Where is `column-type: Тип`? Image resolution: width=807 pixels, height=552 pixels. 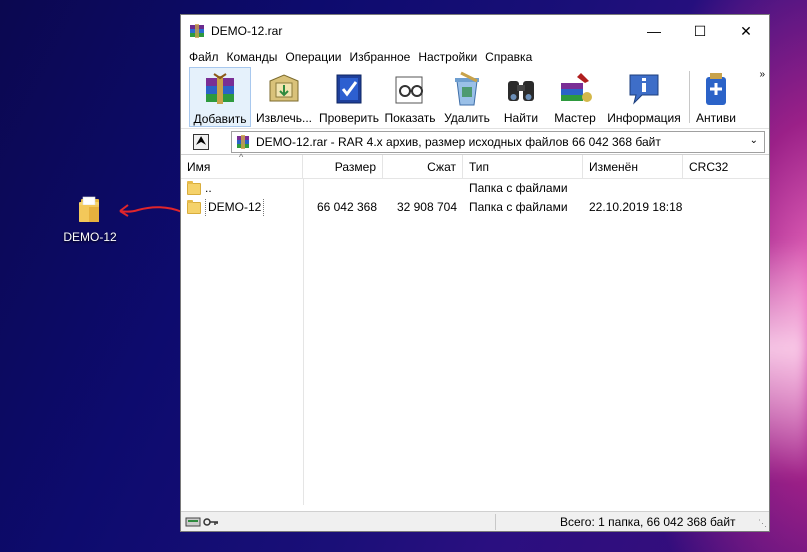 column-type: Тип is located at coordinates (523, 166).